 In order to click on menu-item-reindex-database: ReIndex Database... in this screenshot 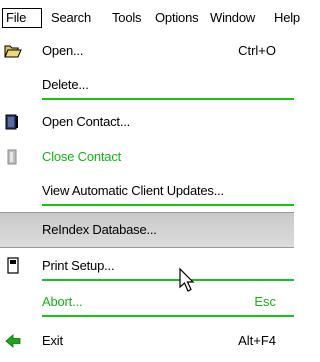, I will do `click(147, 230)`.